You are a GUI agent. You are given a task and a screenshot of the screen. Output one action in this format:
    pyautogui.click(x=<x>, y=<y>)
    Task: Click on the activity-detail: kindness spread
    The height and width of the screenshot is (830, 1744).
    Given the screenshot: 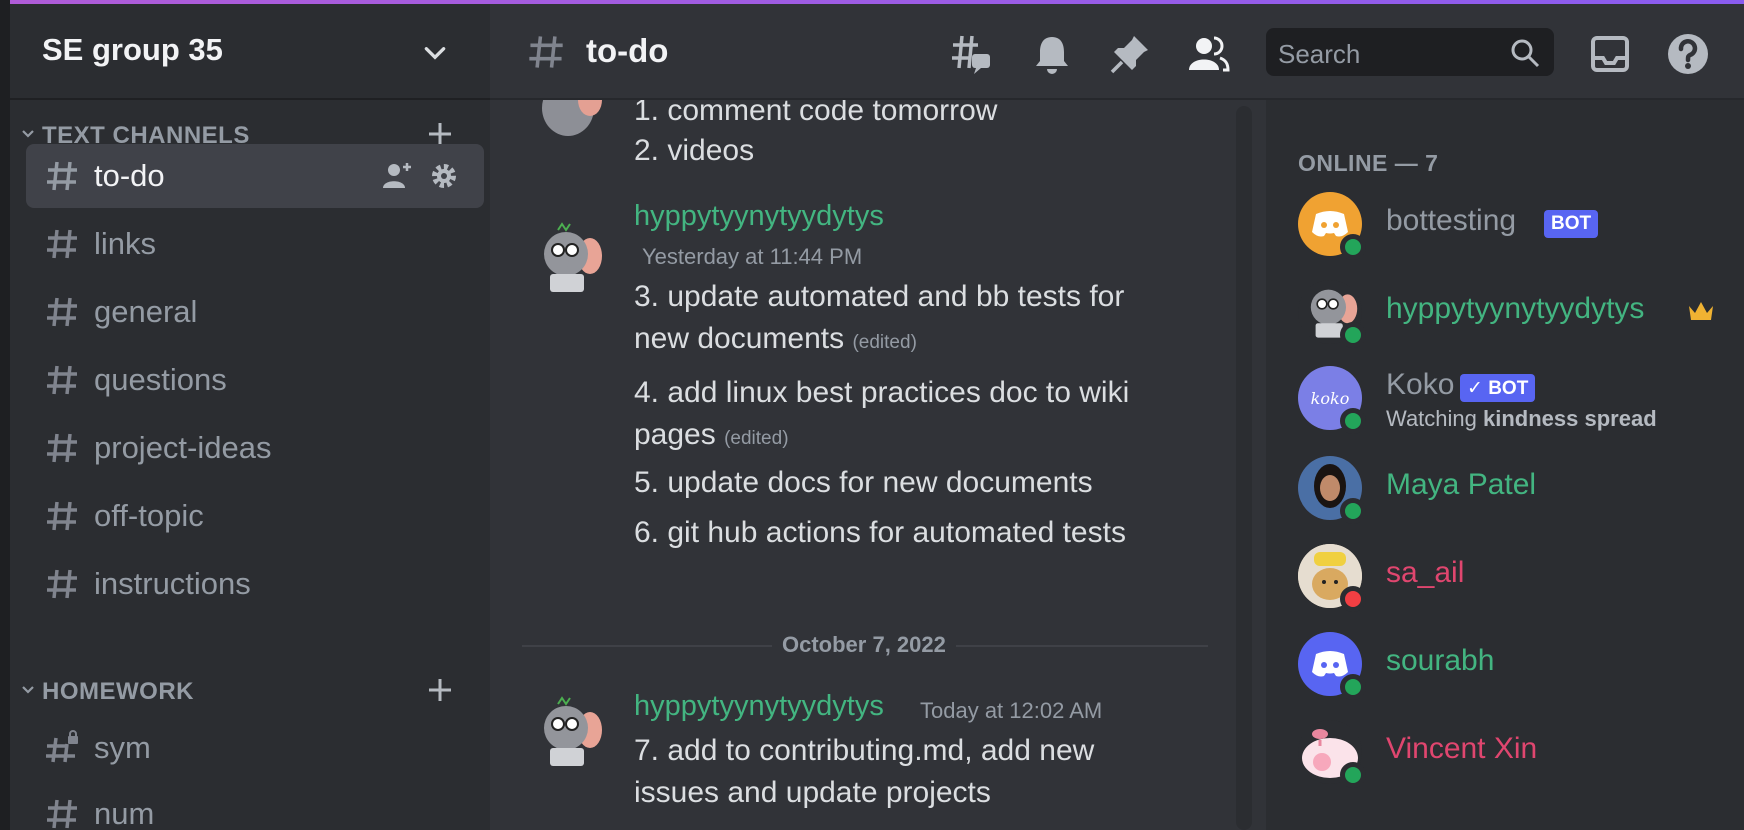 What is the action you would take?
    pyautogui.click(x=1570, y=418)
    